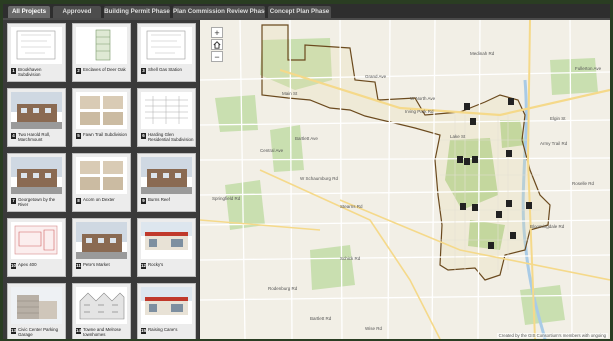 This screenshot has height=341, width=613. Describe the element at coordinates (166, 311) in the screenshot. I see `project-card: 15 Raising Cane's` at that location.